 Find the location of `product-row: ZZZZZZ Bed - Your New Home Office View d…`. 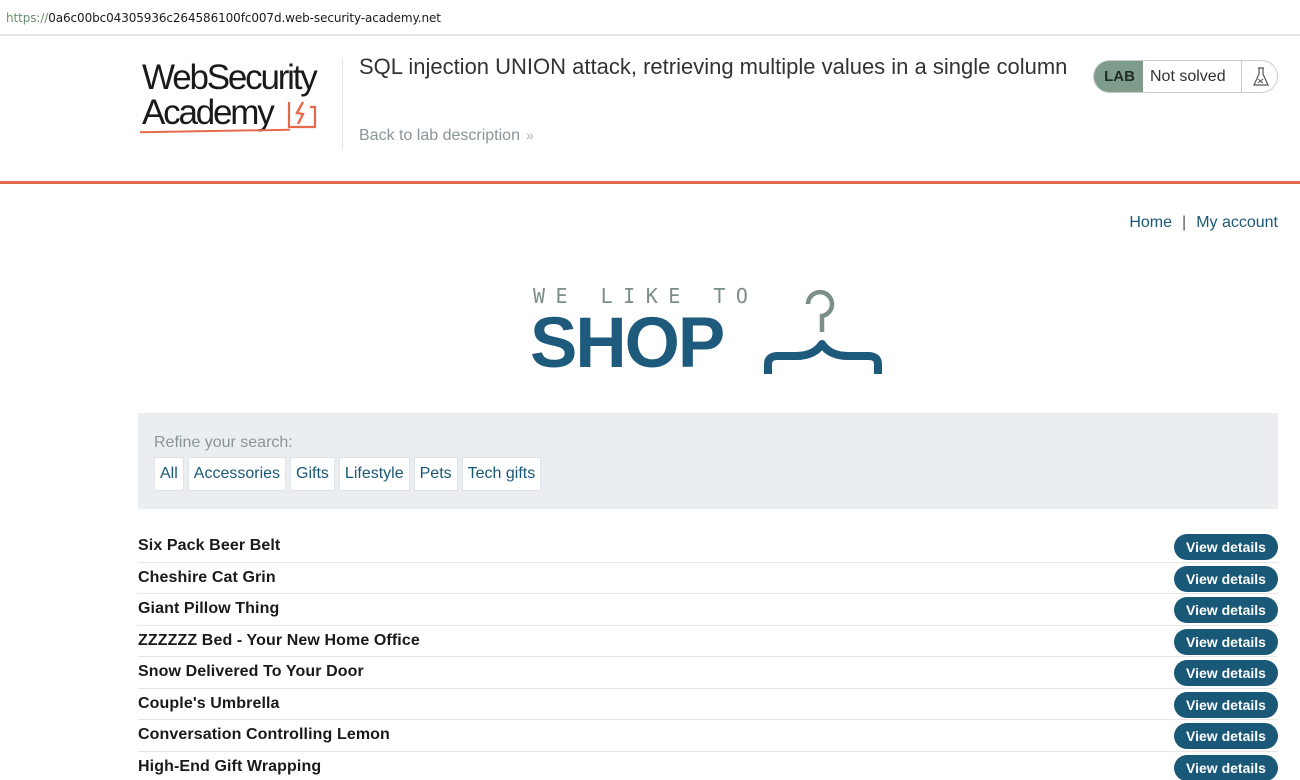

product-row: ZZZZZZ Bed - Your New Home Office View d… is located at coordinates (708, 641).